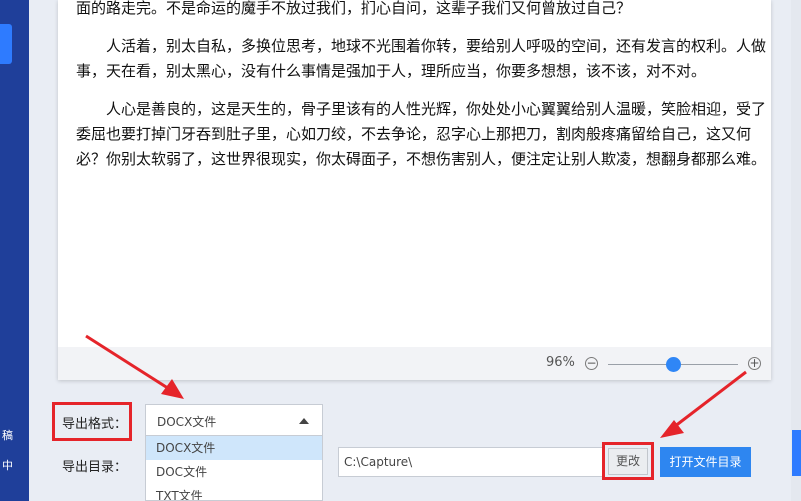 The height and width of the screenshot is (501, 801). I want to click on export-format-select: DOCX文件, so click(234, 420).